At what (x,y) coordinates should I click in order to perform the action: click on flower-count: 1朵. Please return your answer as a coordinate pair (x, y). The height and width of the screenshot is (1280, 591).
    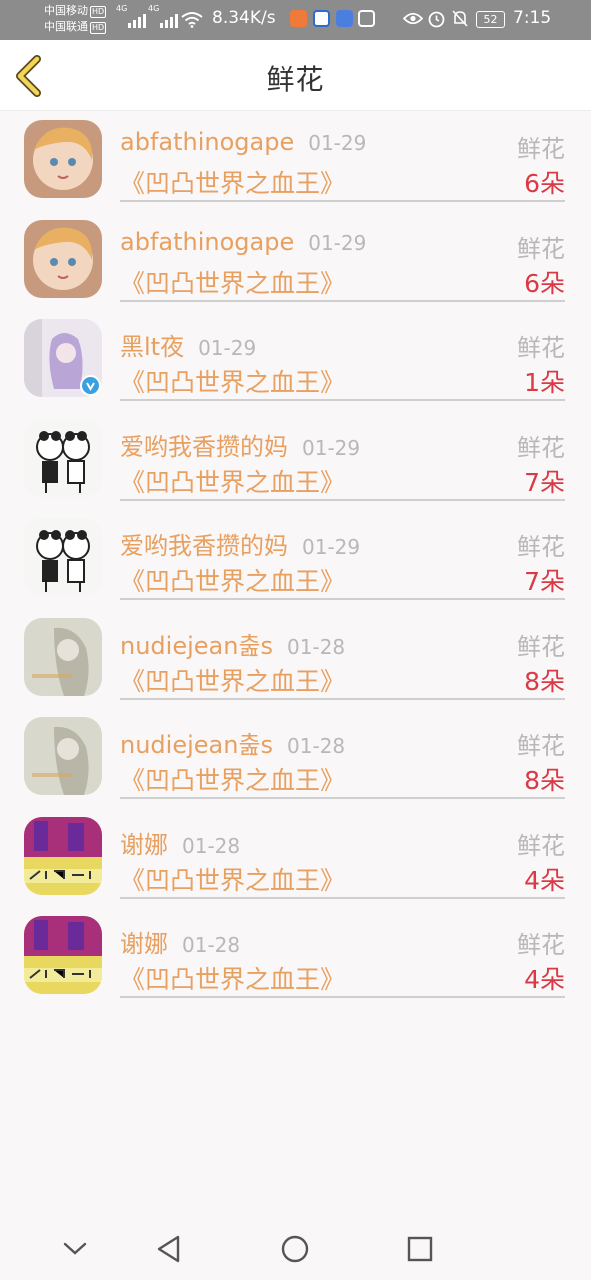
    Looking at the image, I should click on (544, 382).